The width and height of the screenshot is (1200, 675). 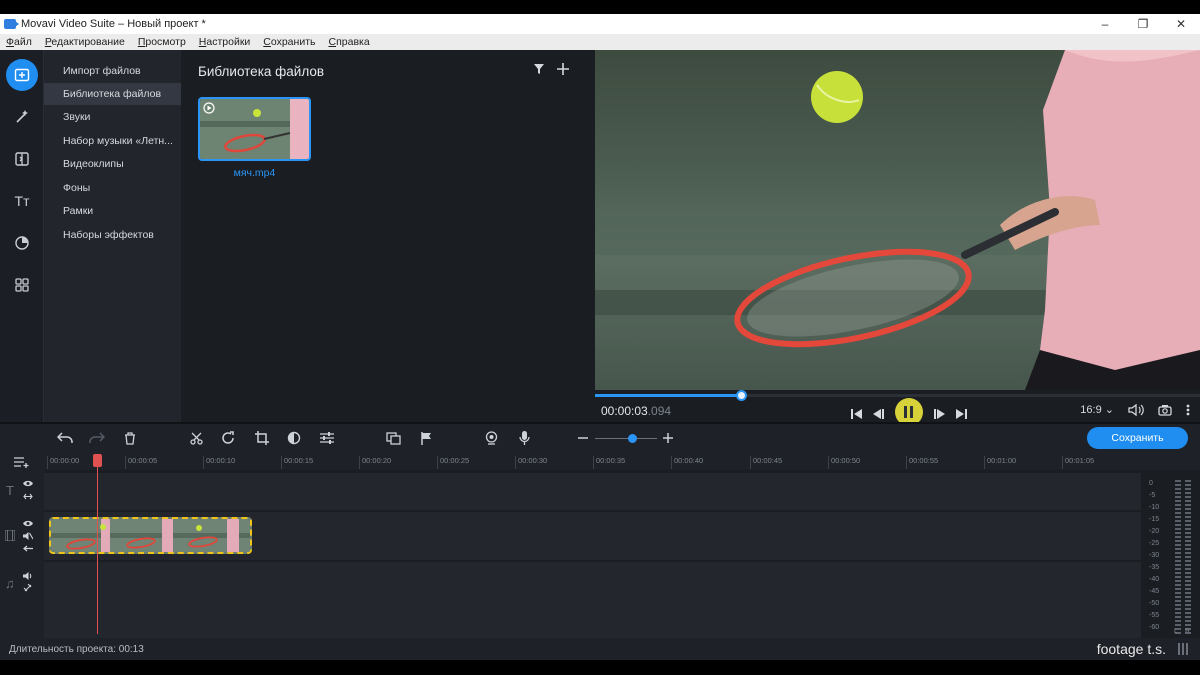 I want to click on timeline-toolbar: Сохранить, so click(x=600, y=438).